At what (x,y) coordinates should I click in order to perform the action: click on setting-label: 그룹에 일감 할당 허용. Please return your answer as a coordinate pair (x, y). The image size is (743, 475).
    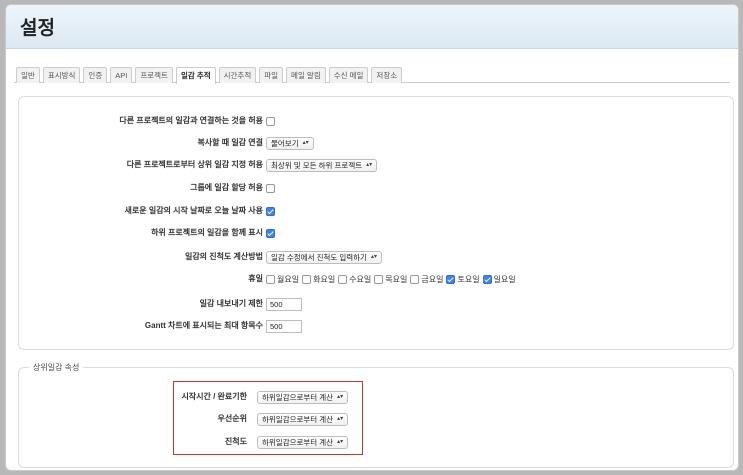
    Looking at the image, I should click on (226, 187).